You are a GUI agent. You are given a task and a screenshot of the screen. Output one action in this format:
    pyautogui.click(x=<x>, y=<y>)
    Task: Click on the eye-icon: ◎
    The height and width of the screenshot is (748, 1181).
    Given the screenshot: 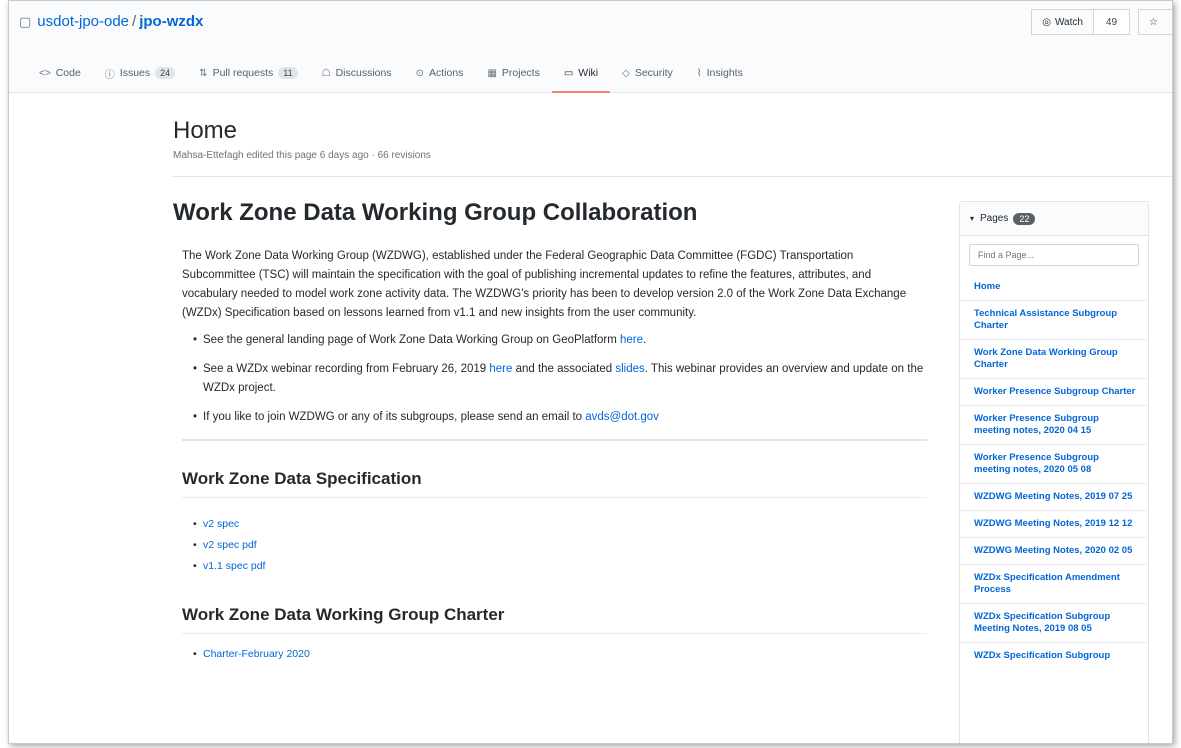 What is the action you would take?
    pyautogui.click(x=1046, y=22)
    